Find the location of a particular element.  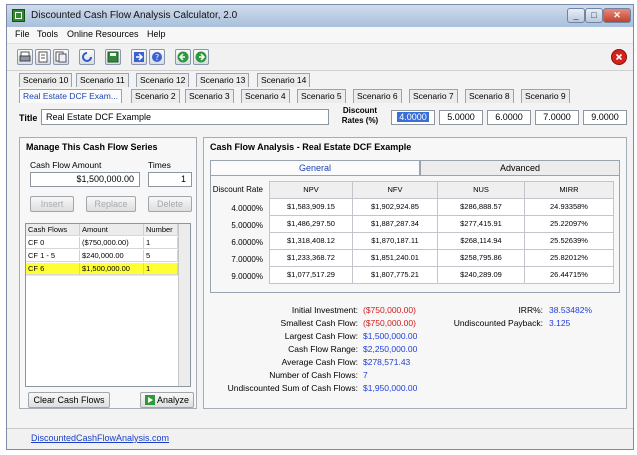

tab-scenario-9: Scenario 9 is located at coordinates (545, 96).